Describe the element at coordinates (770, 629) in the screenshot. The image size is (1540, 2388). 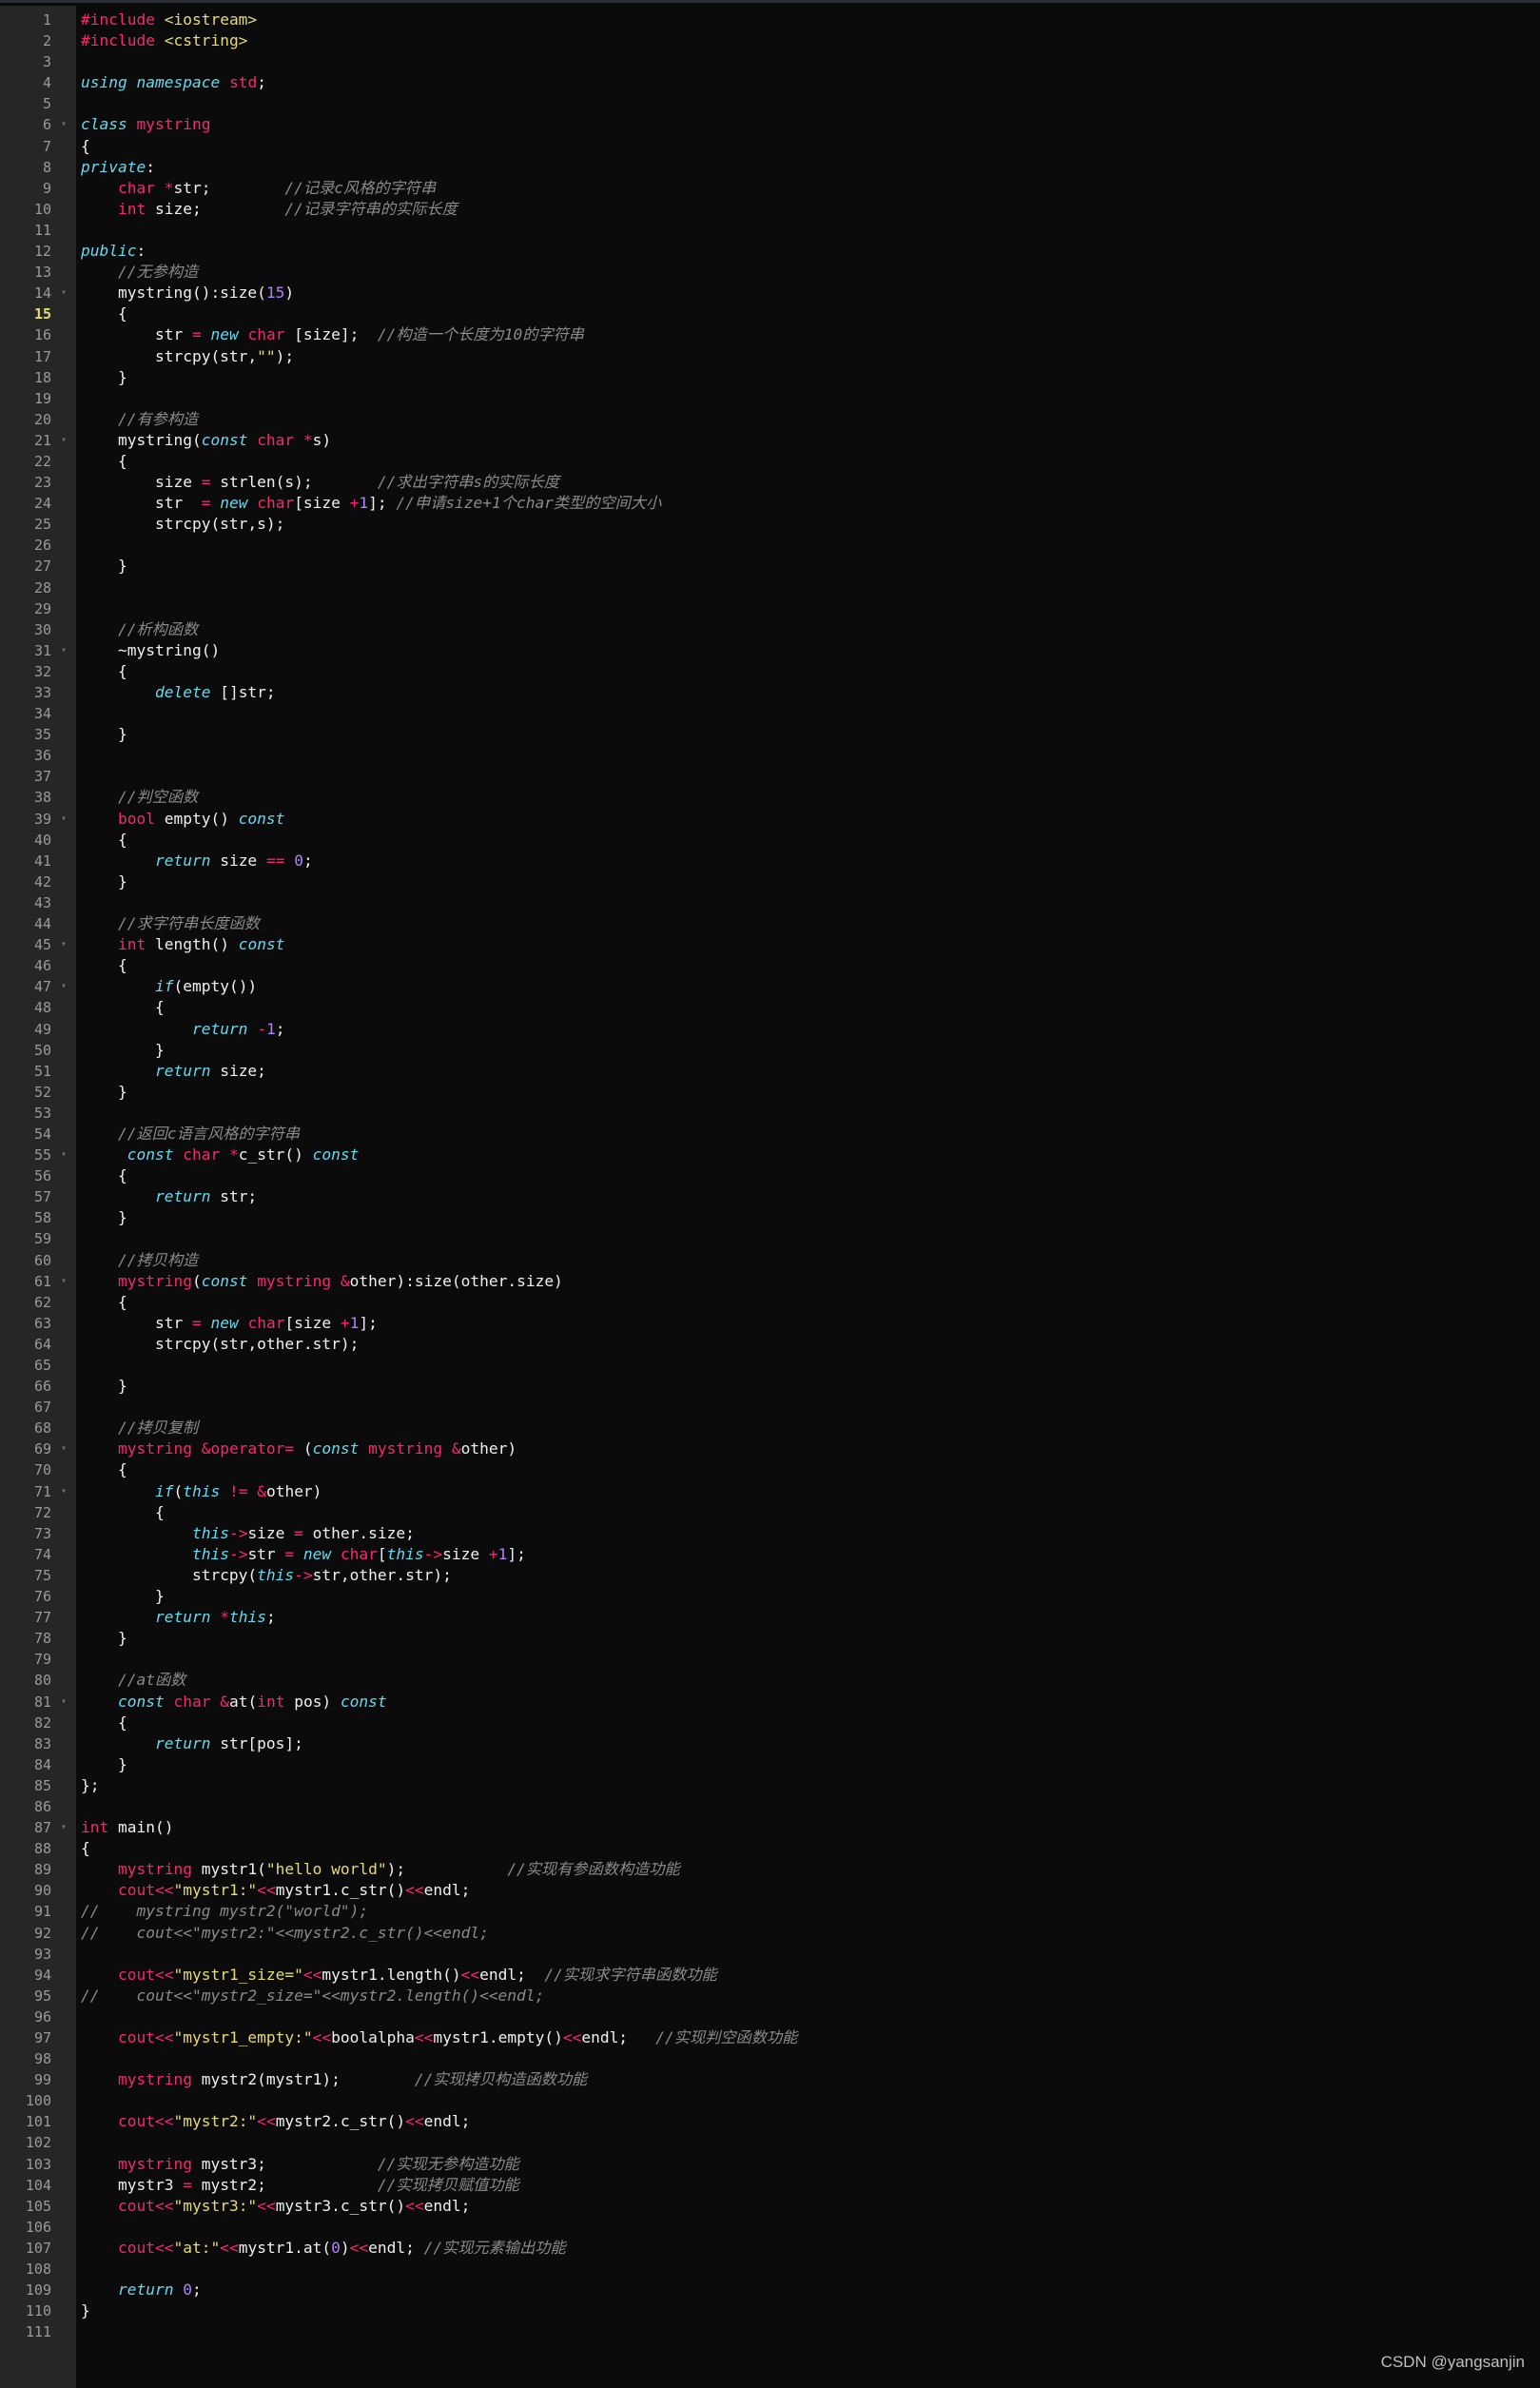
I see `code-line: 30 //析构函数` at that location.